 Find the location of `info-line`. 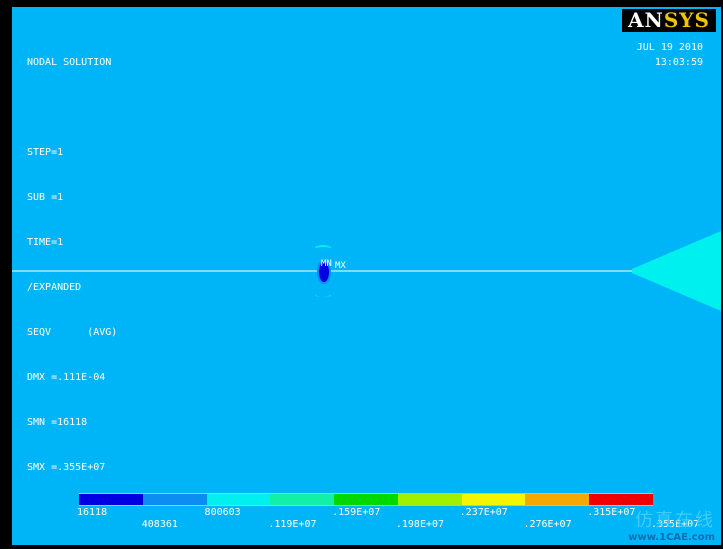

info-line is located at coordinates (72, 107).